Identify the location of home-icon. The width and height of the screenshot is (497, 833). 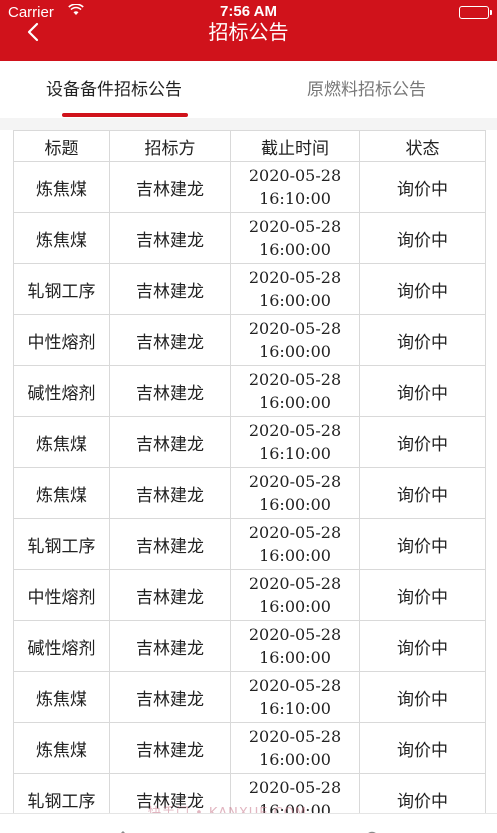
(123, 829).